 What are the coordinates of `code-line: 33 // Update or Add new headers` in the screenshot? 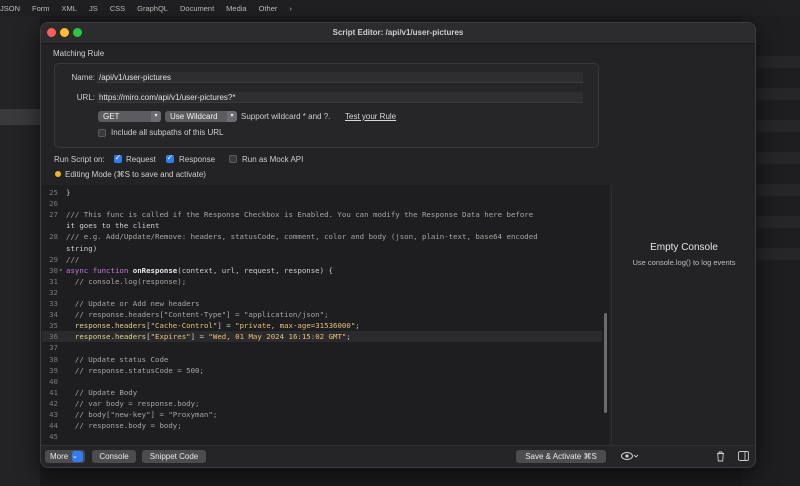 It's located at (322, 303).